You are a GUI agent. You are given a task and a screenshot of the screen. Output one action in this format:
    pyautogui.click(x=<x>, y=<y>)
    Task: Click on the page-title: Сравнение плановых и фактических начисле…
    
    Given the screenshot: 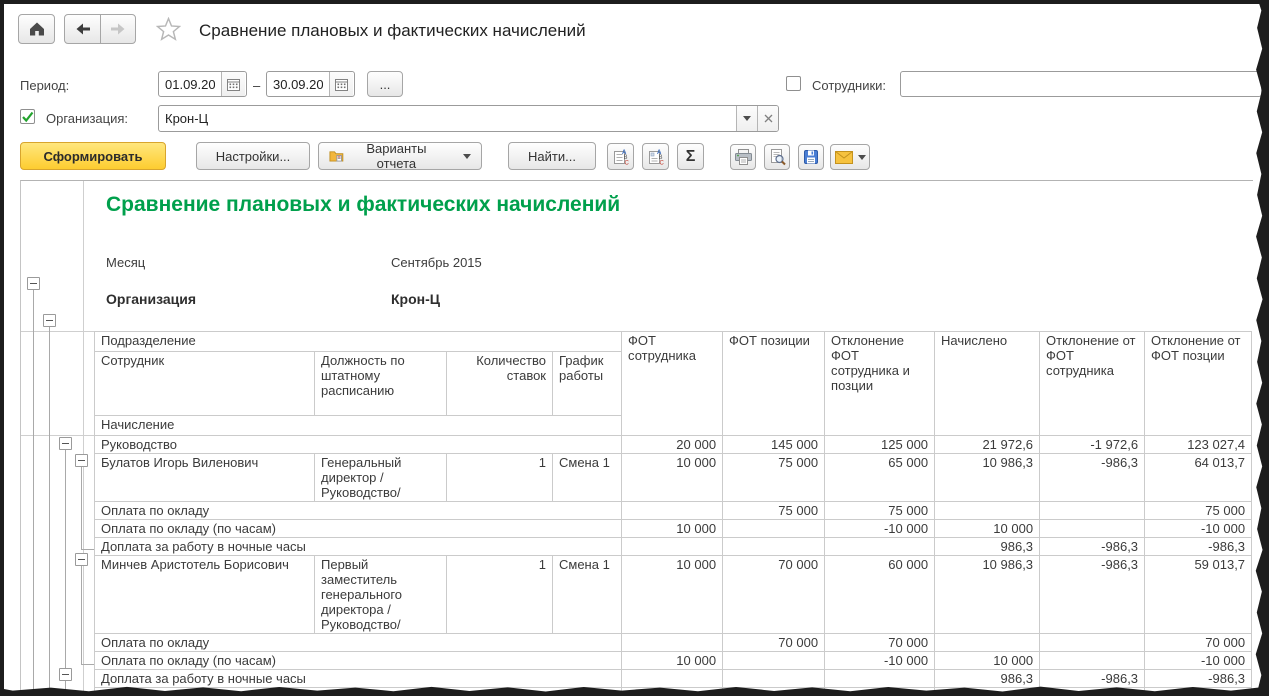 What is the action you would take?
    pyautogui.click(x=392, y=30)
    